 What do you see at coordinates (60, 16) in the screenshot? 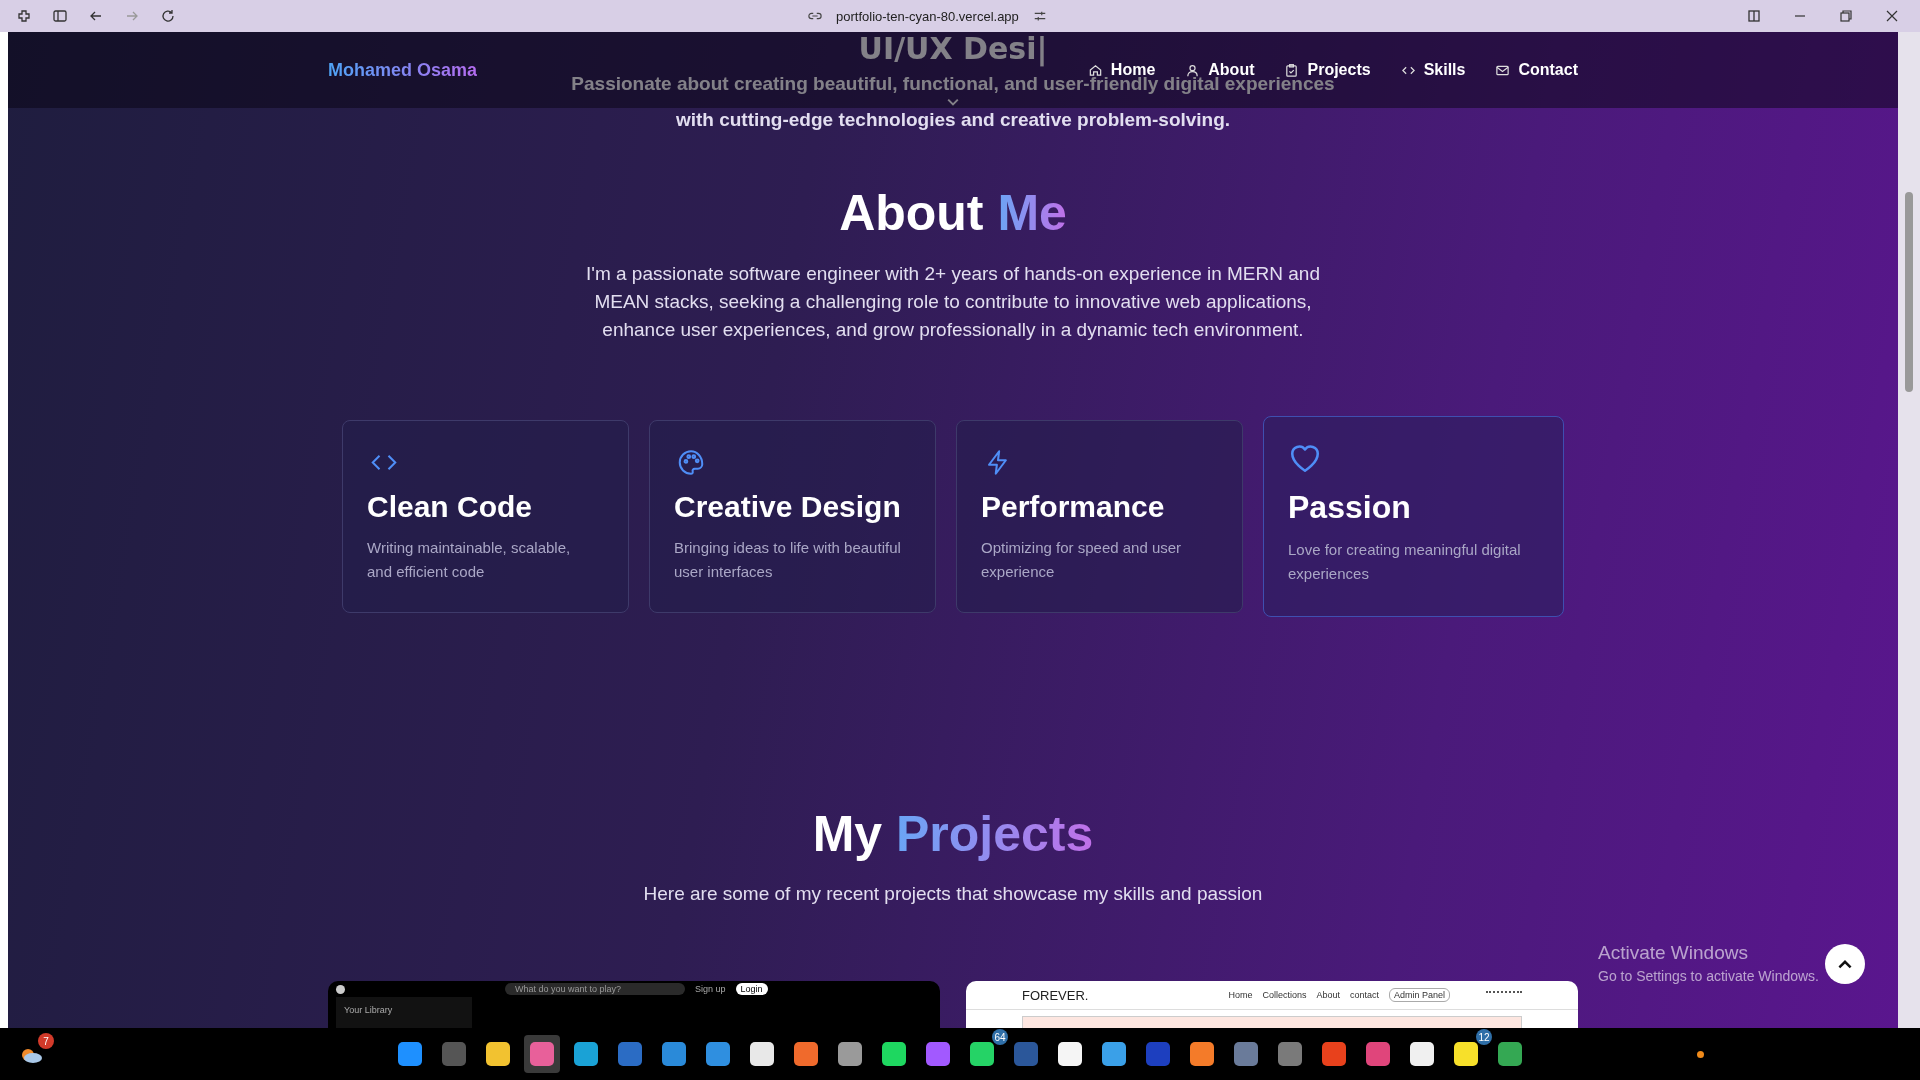
I see `sidebar-icon` at bounding box center [60, 16].